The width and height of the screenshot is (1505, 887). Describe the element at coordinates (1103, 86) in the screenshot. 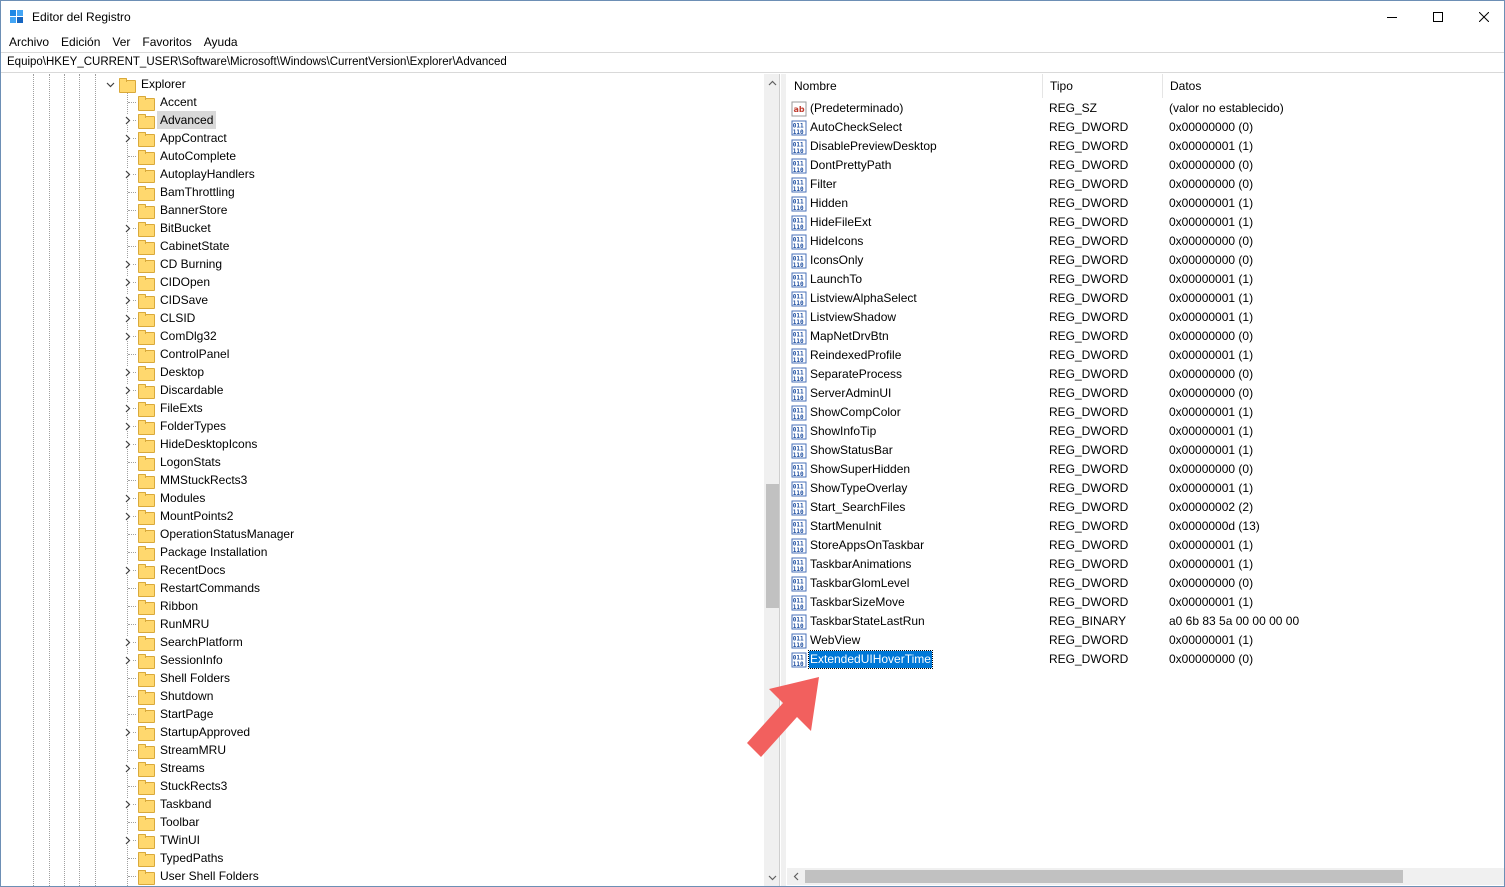

I see `column-header-tipo: Tipo` at that location.